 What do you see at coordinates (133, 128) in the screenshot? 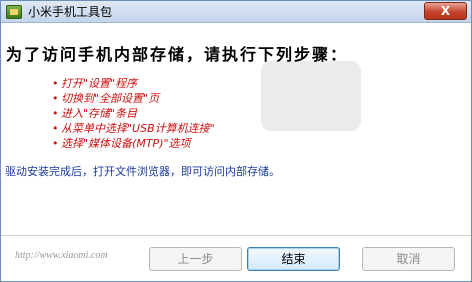
I see `step-item: 从菜单中选择"USB计算机连接"` at bounding box center [133, 128].